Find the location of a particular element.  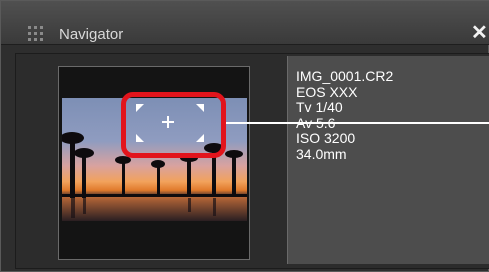

callout-leader-line is located at coordinates (357, 123).